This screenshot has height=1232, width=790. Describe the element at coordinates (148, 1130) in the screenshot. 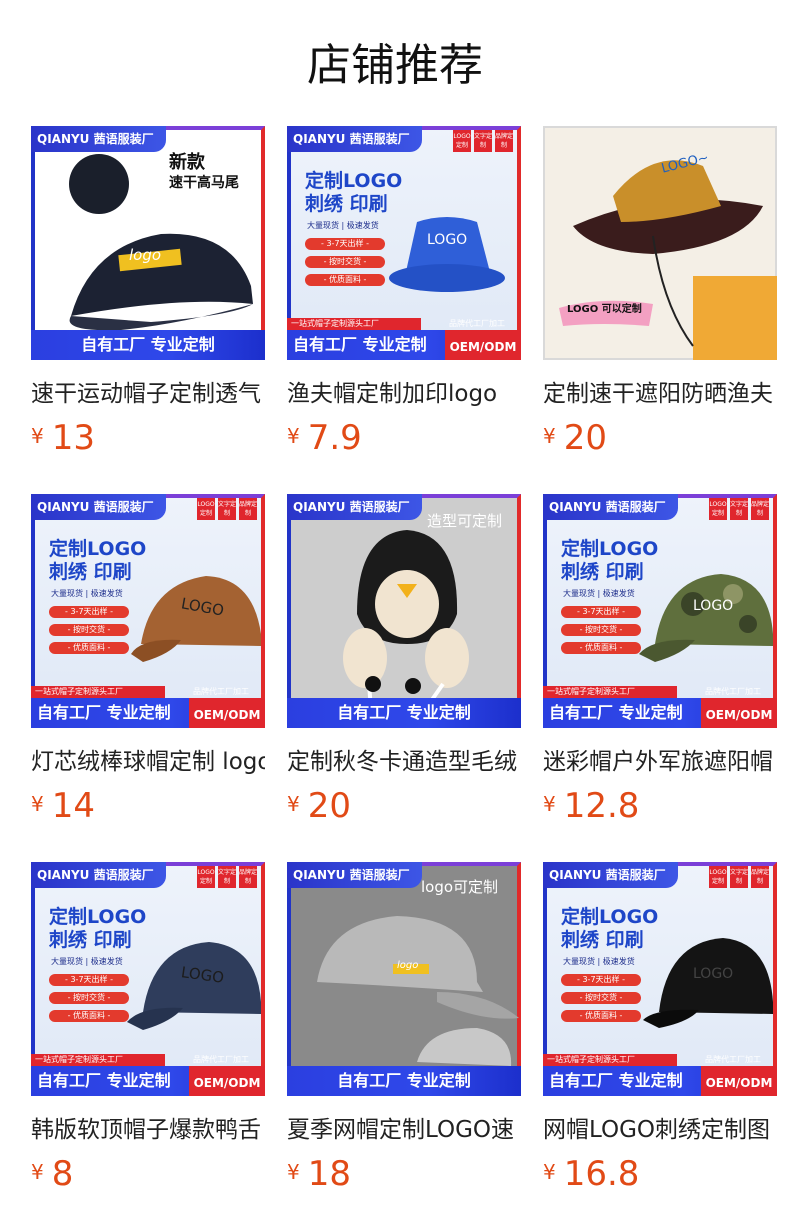

I see `product-name: 韩版软顶帽子爆款鸭舌` at that location.